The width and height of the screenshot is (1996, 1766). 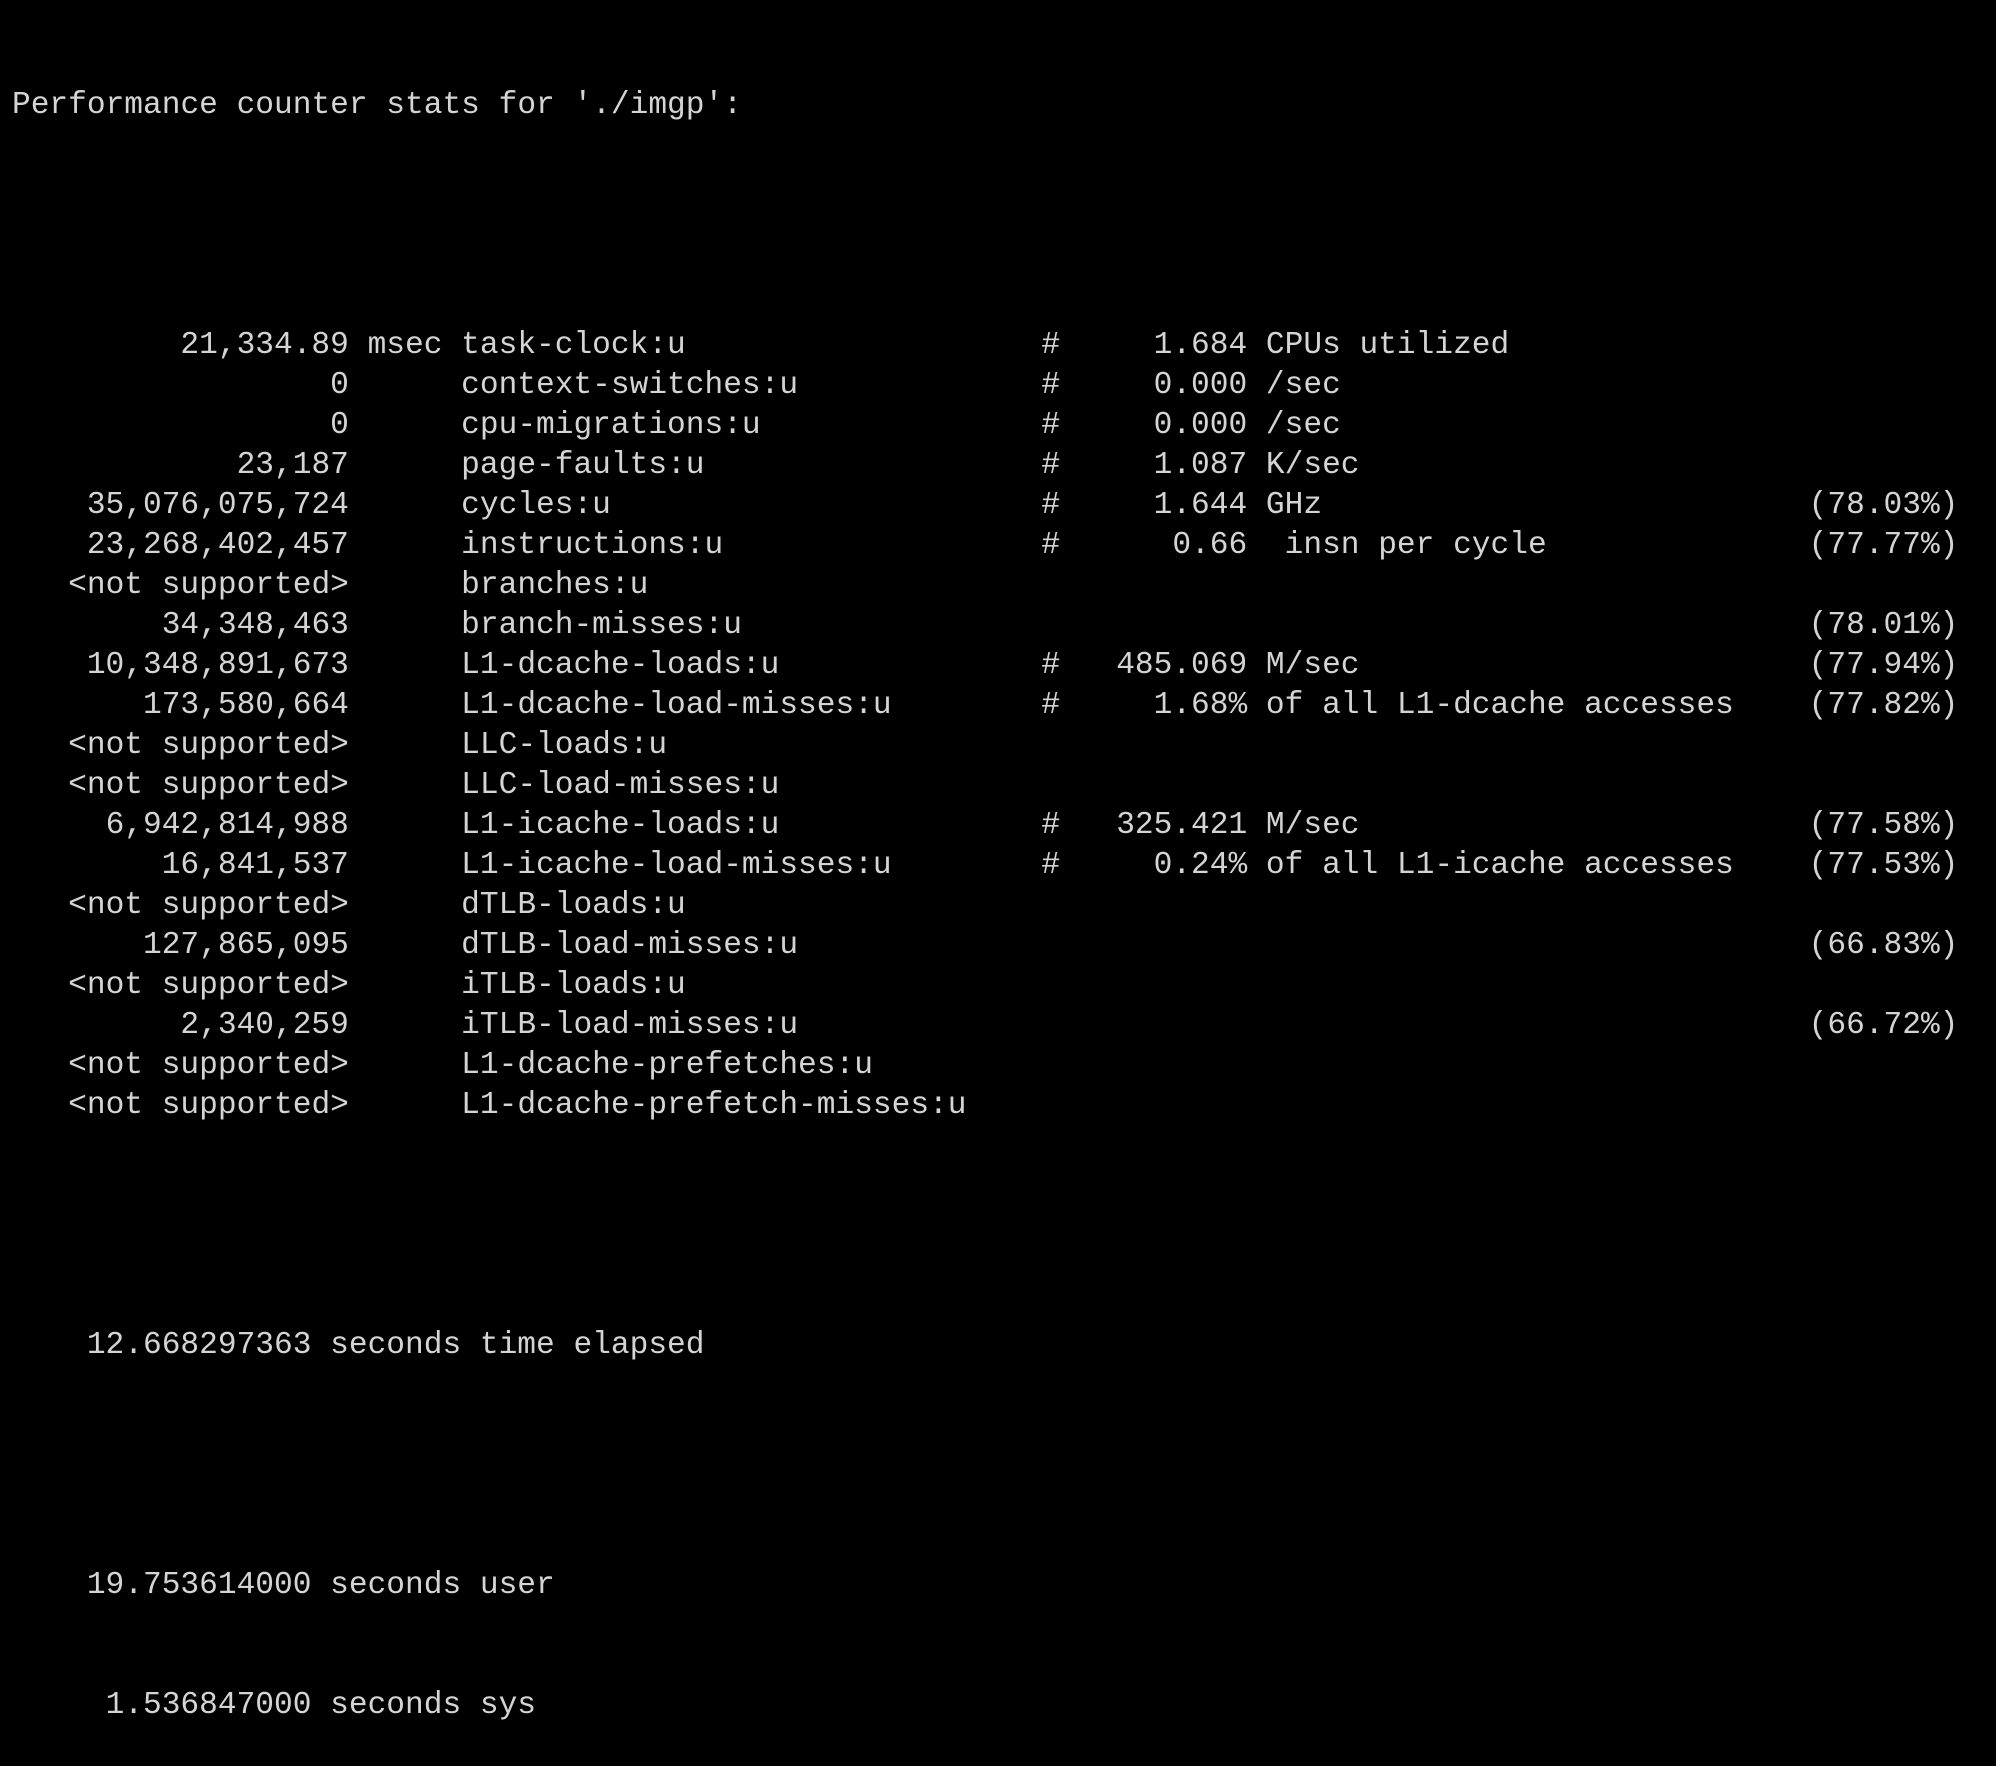 I want to click on counter-metric-unit: insn per cycle, so click(x=1406, y=545).